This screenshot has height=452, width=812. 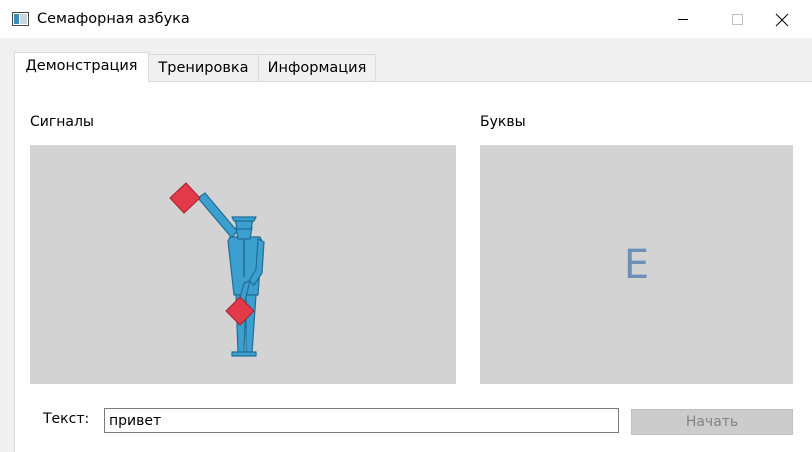 I want to click on tab-training: Тренировка, so click(x=203, y=68).